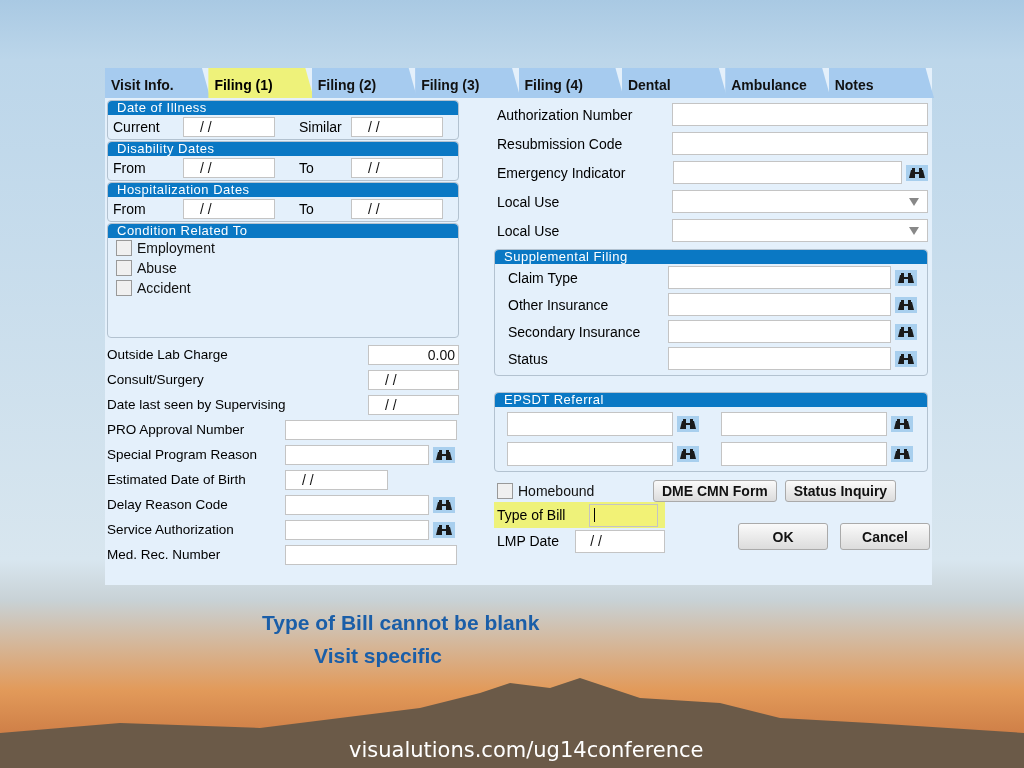 The width and height of the screenshot is (1024, 768). I want to click on field-label: Emergency Indicator, so click(561, 172).